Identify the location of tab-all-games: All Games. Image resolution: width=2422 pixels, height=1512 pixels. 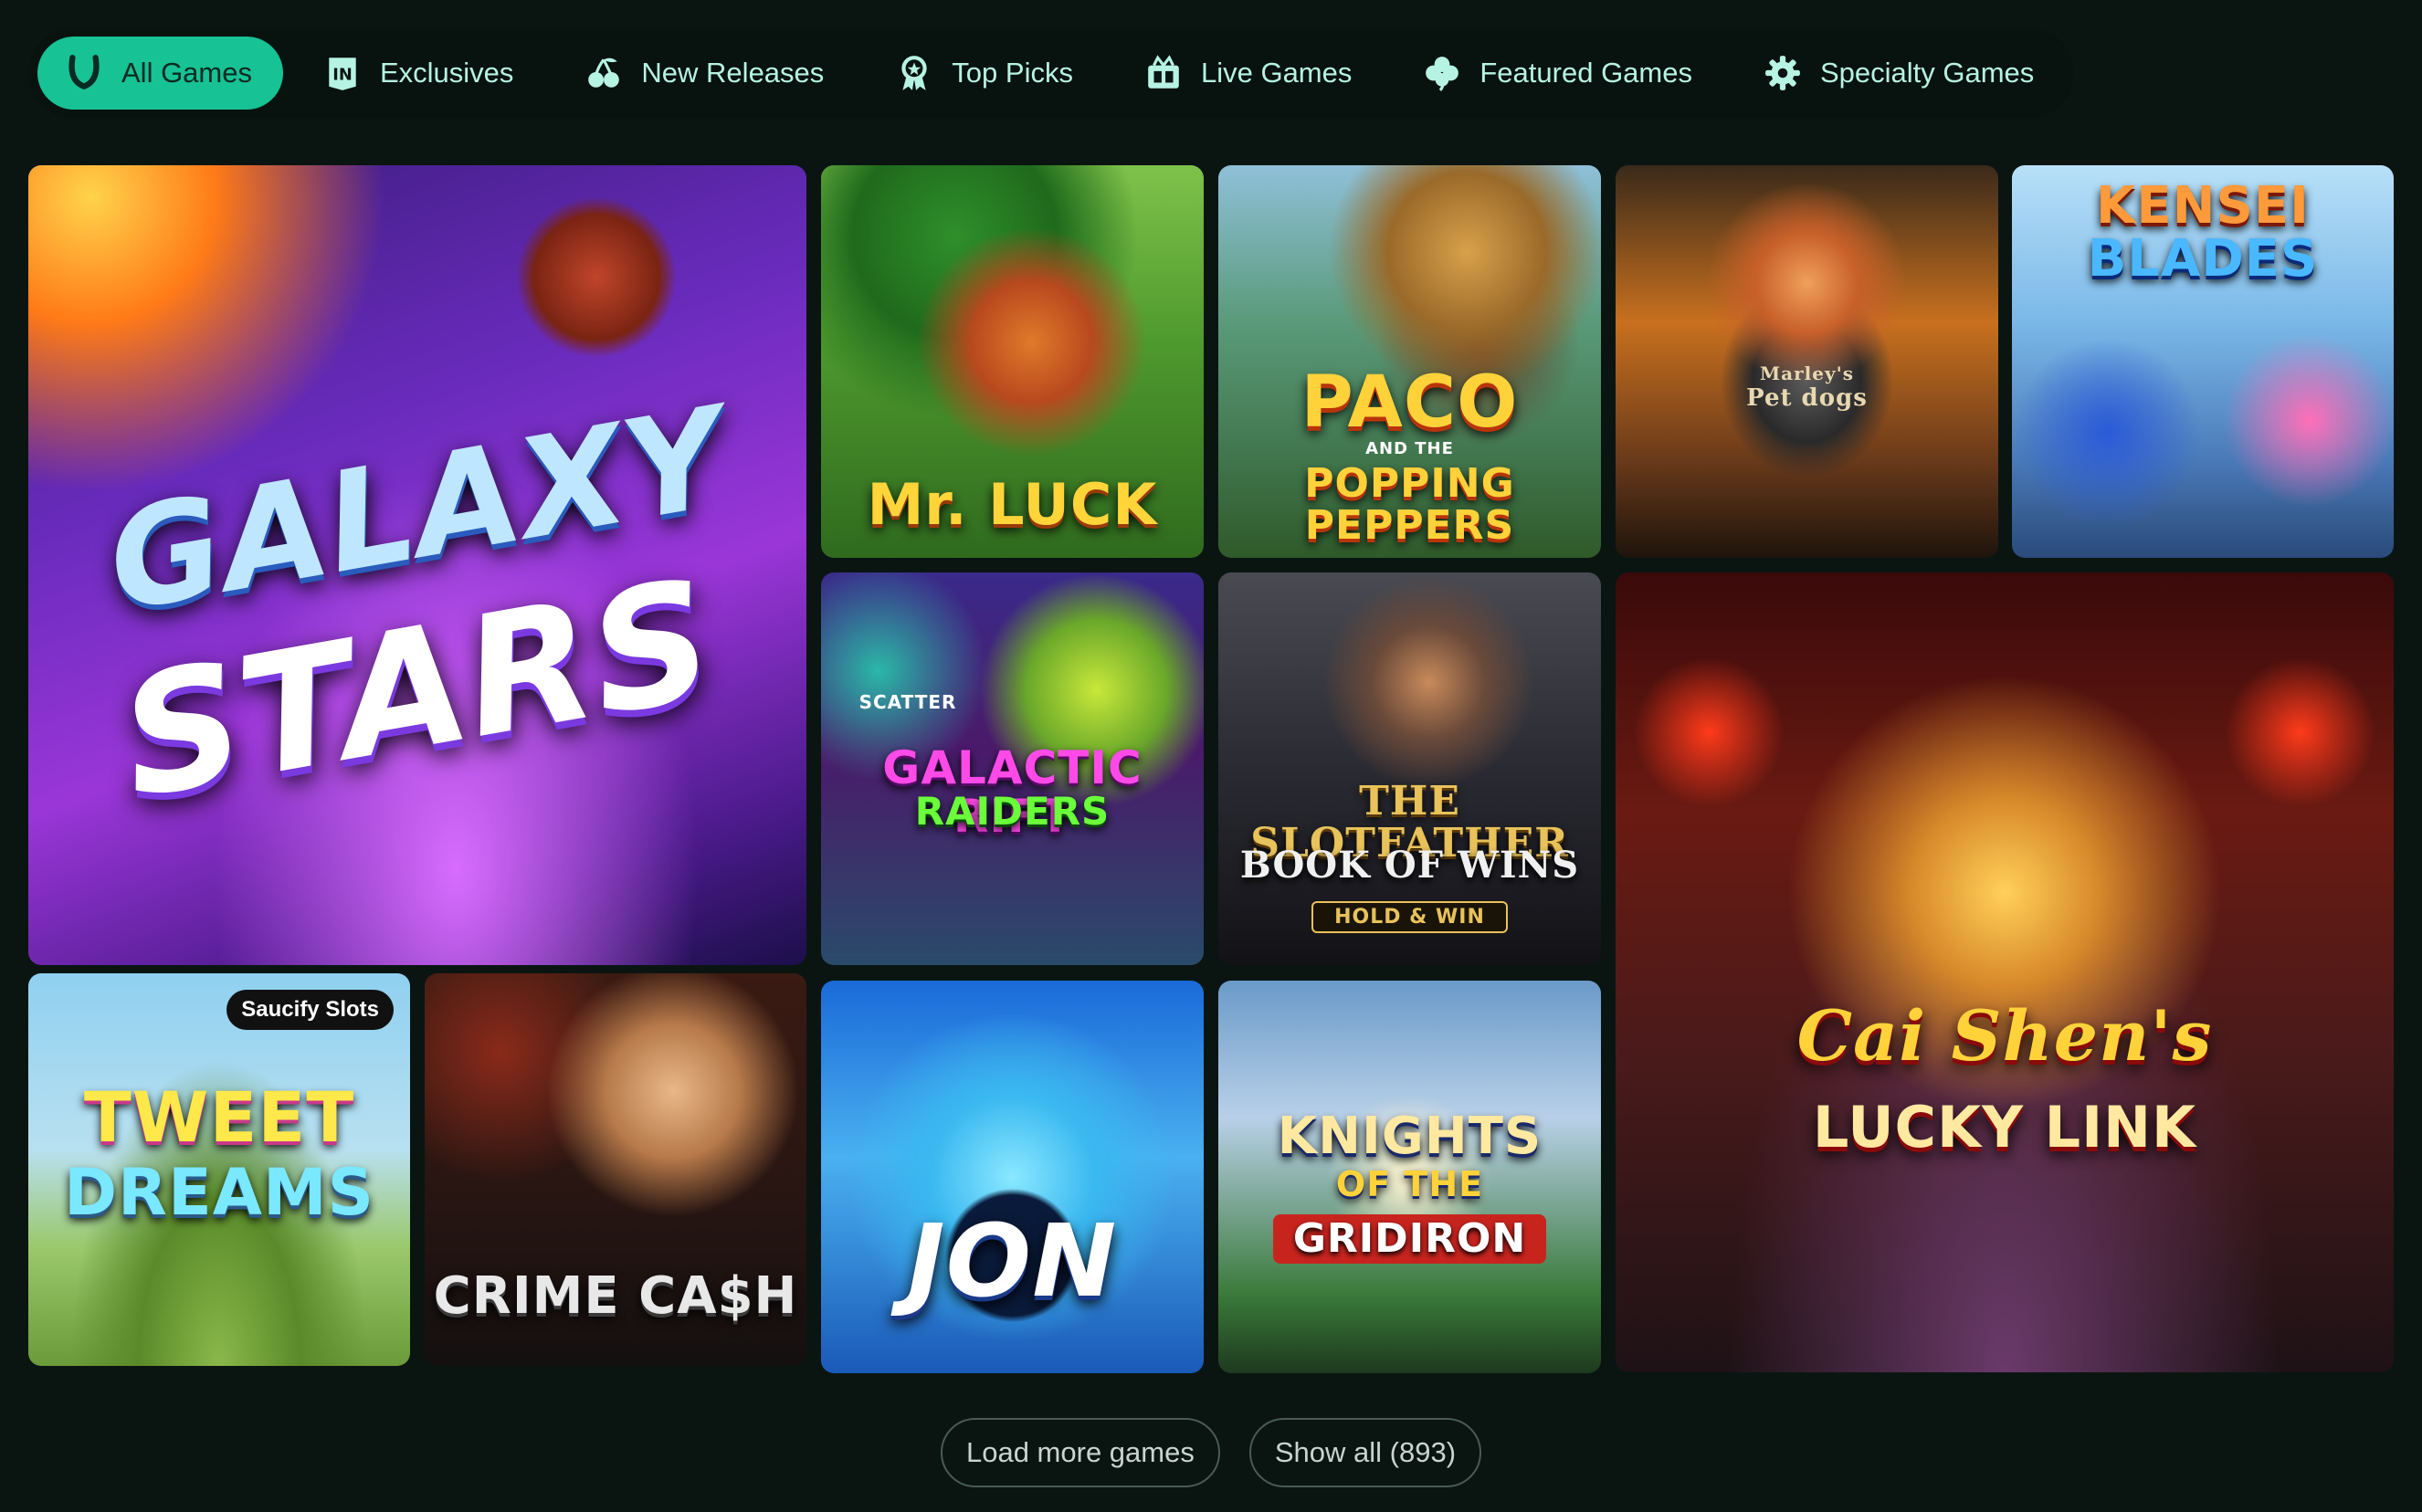
(160, 74).